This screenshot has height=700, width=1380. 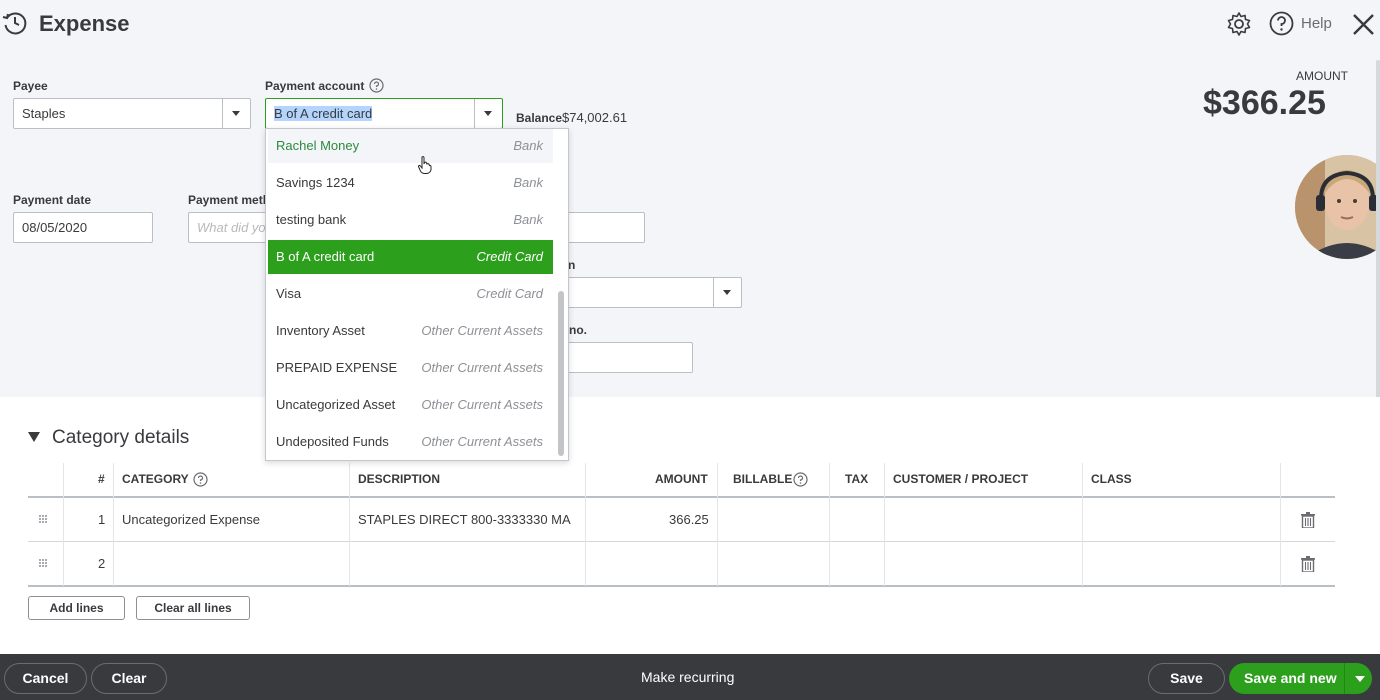 I want to click on split-divider, so click(x=1344, y=678).